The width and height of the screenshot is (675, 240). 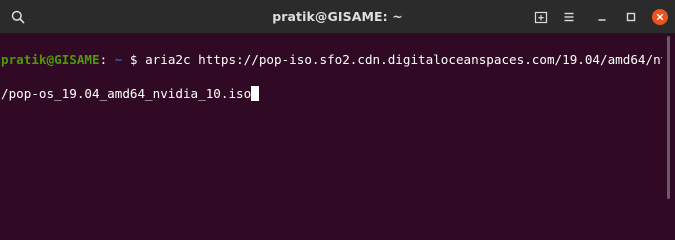 I want to click on scrollbar-thumb, so click(x=668, y=117).